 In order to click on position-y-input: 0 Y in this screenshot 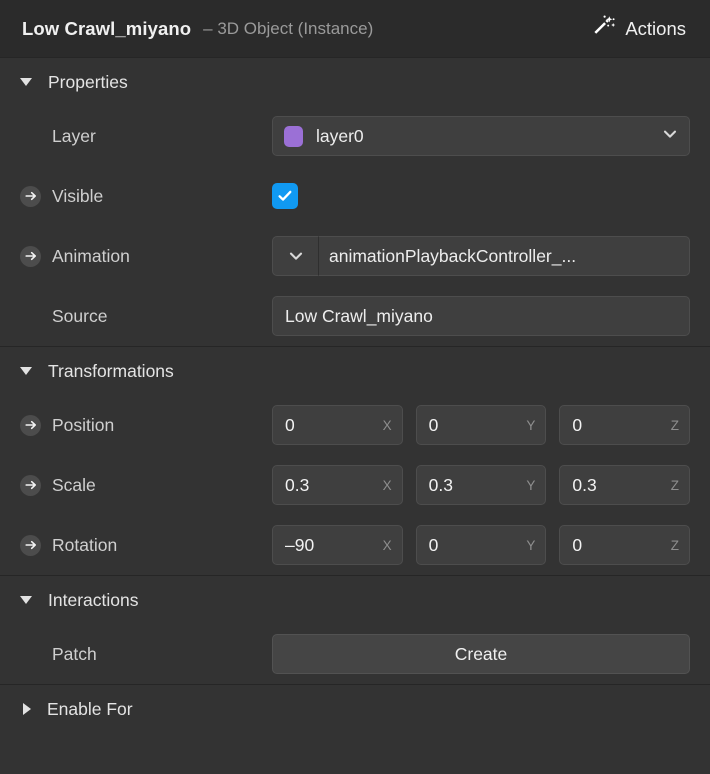, I will do `click(481, 425)`.